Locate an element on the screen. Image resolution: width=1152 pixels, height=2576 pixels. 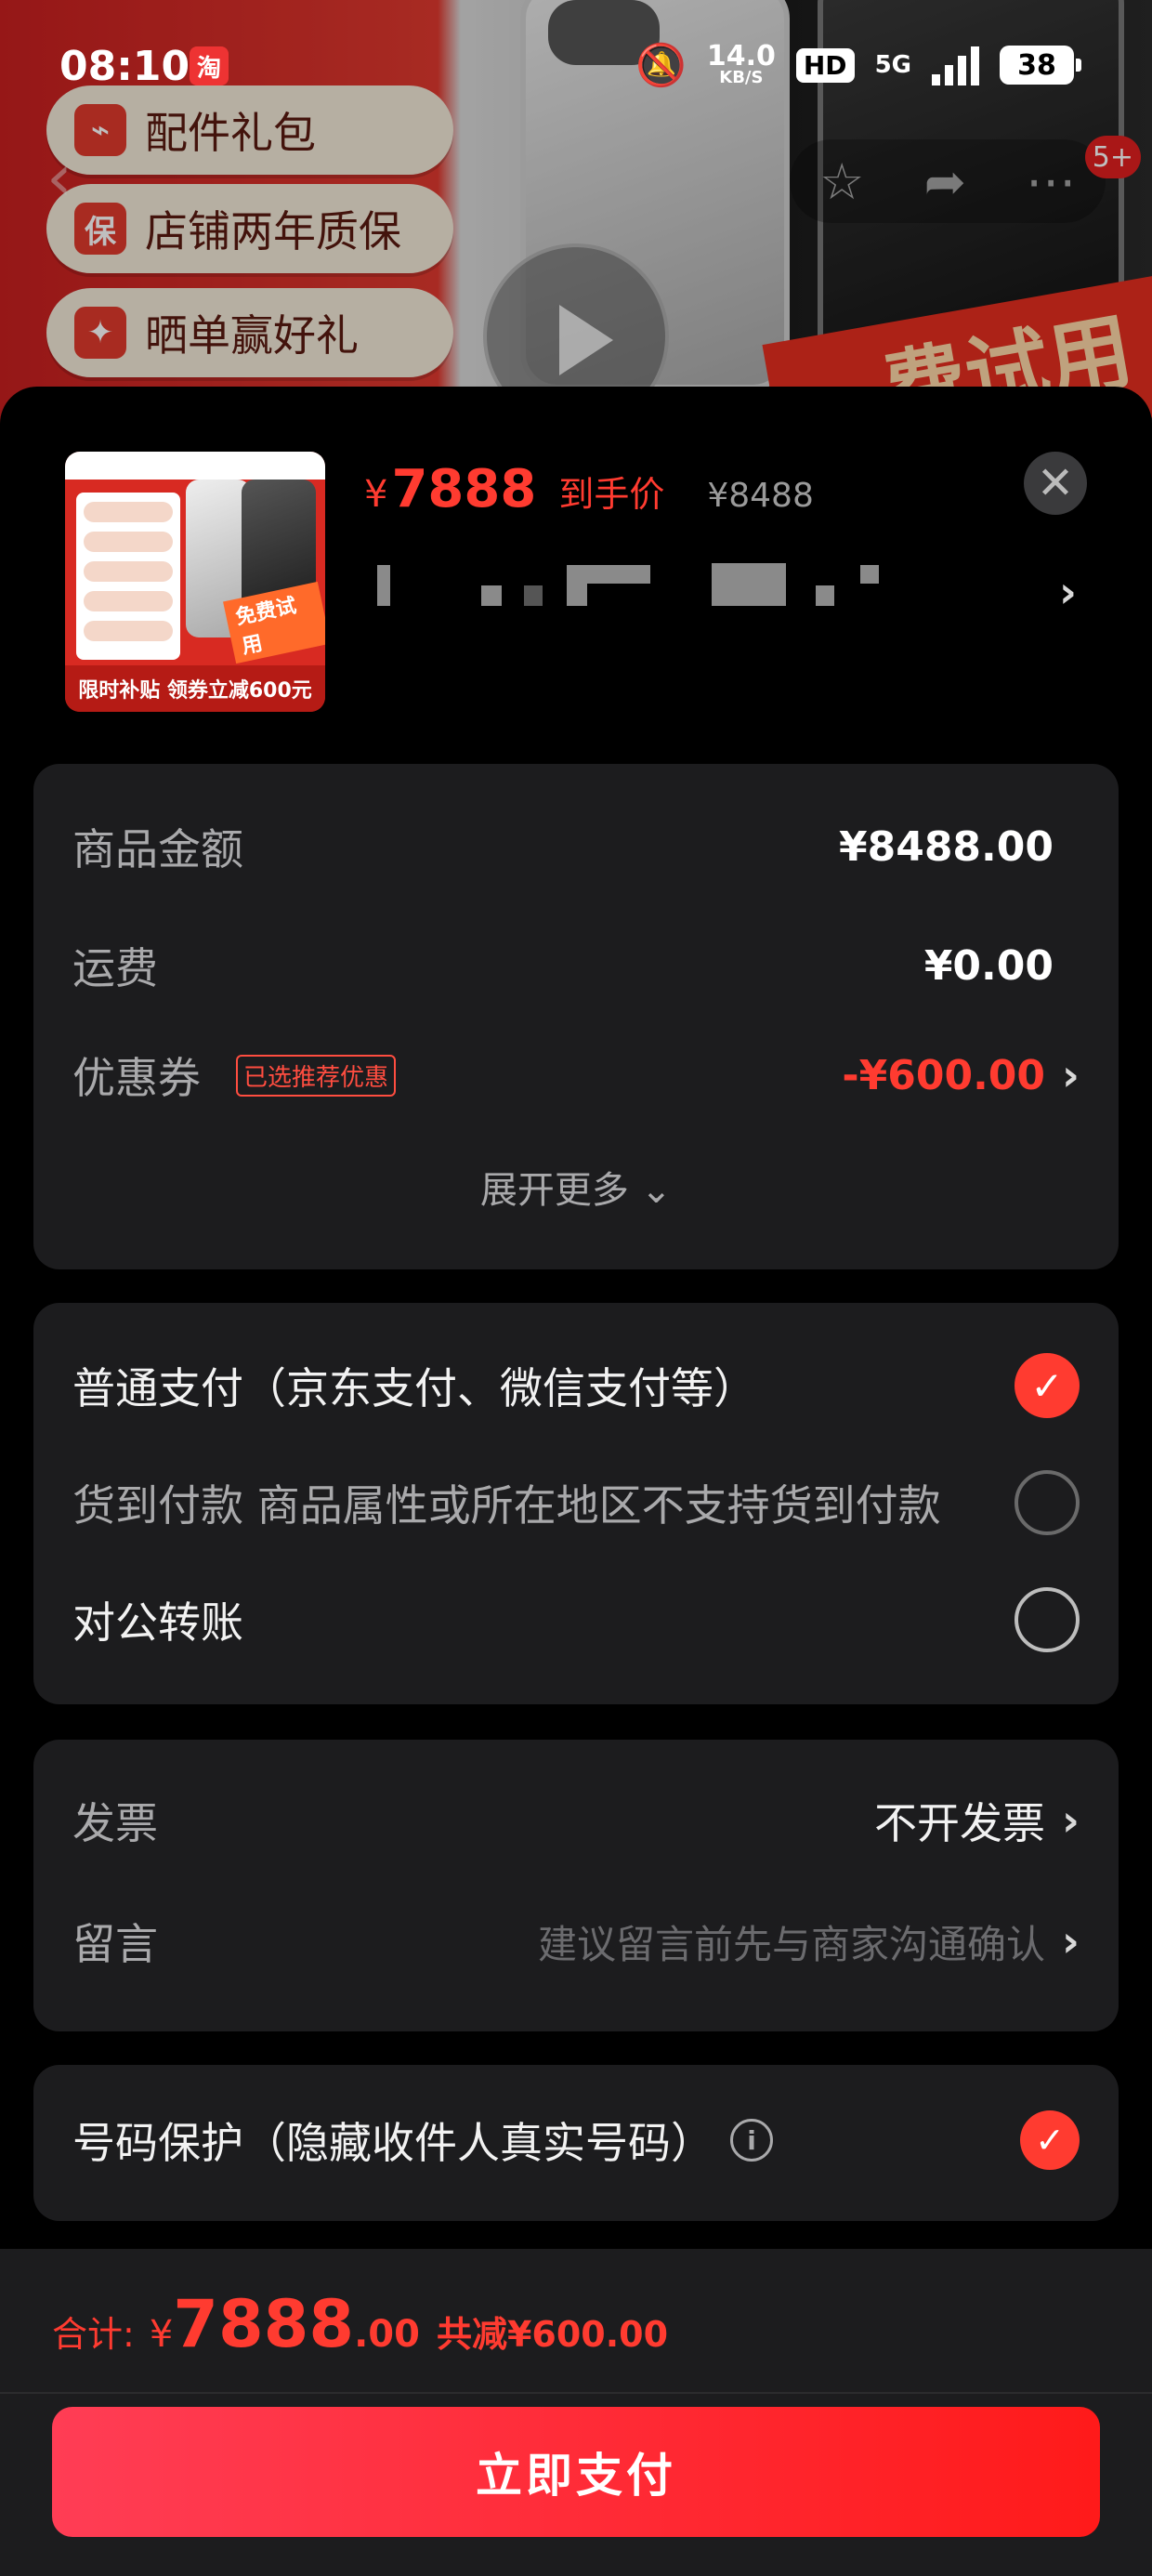
hd-icon: HD is located at coordinates (825, 65).